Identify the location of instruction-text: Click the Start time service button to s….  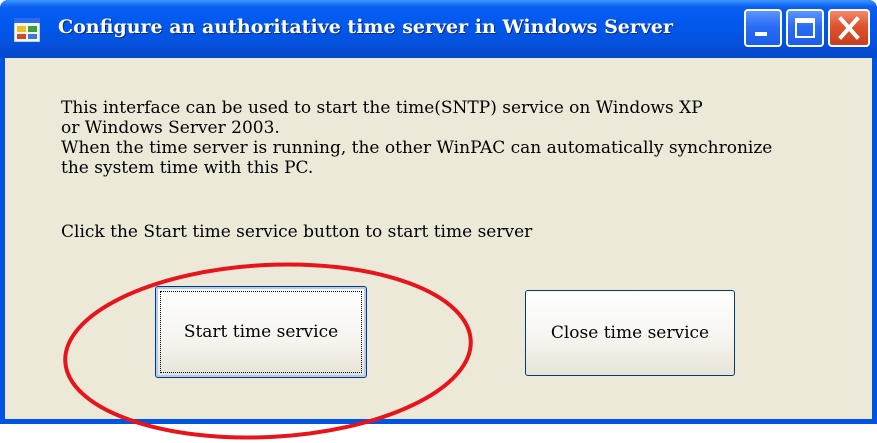
(297, 232).